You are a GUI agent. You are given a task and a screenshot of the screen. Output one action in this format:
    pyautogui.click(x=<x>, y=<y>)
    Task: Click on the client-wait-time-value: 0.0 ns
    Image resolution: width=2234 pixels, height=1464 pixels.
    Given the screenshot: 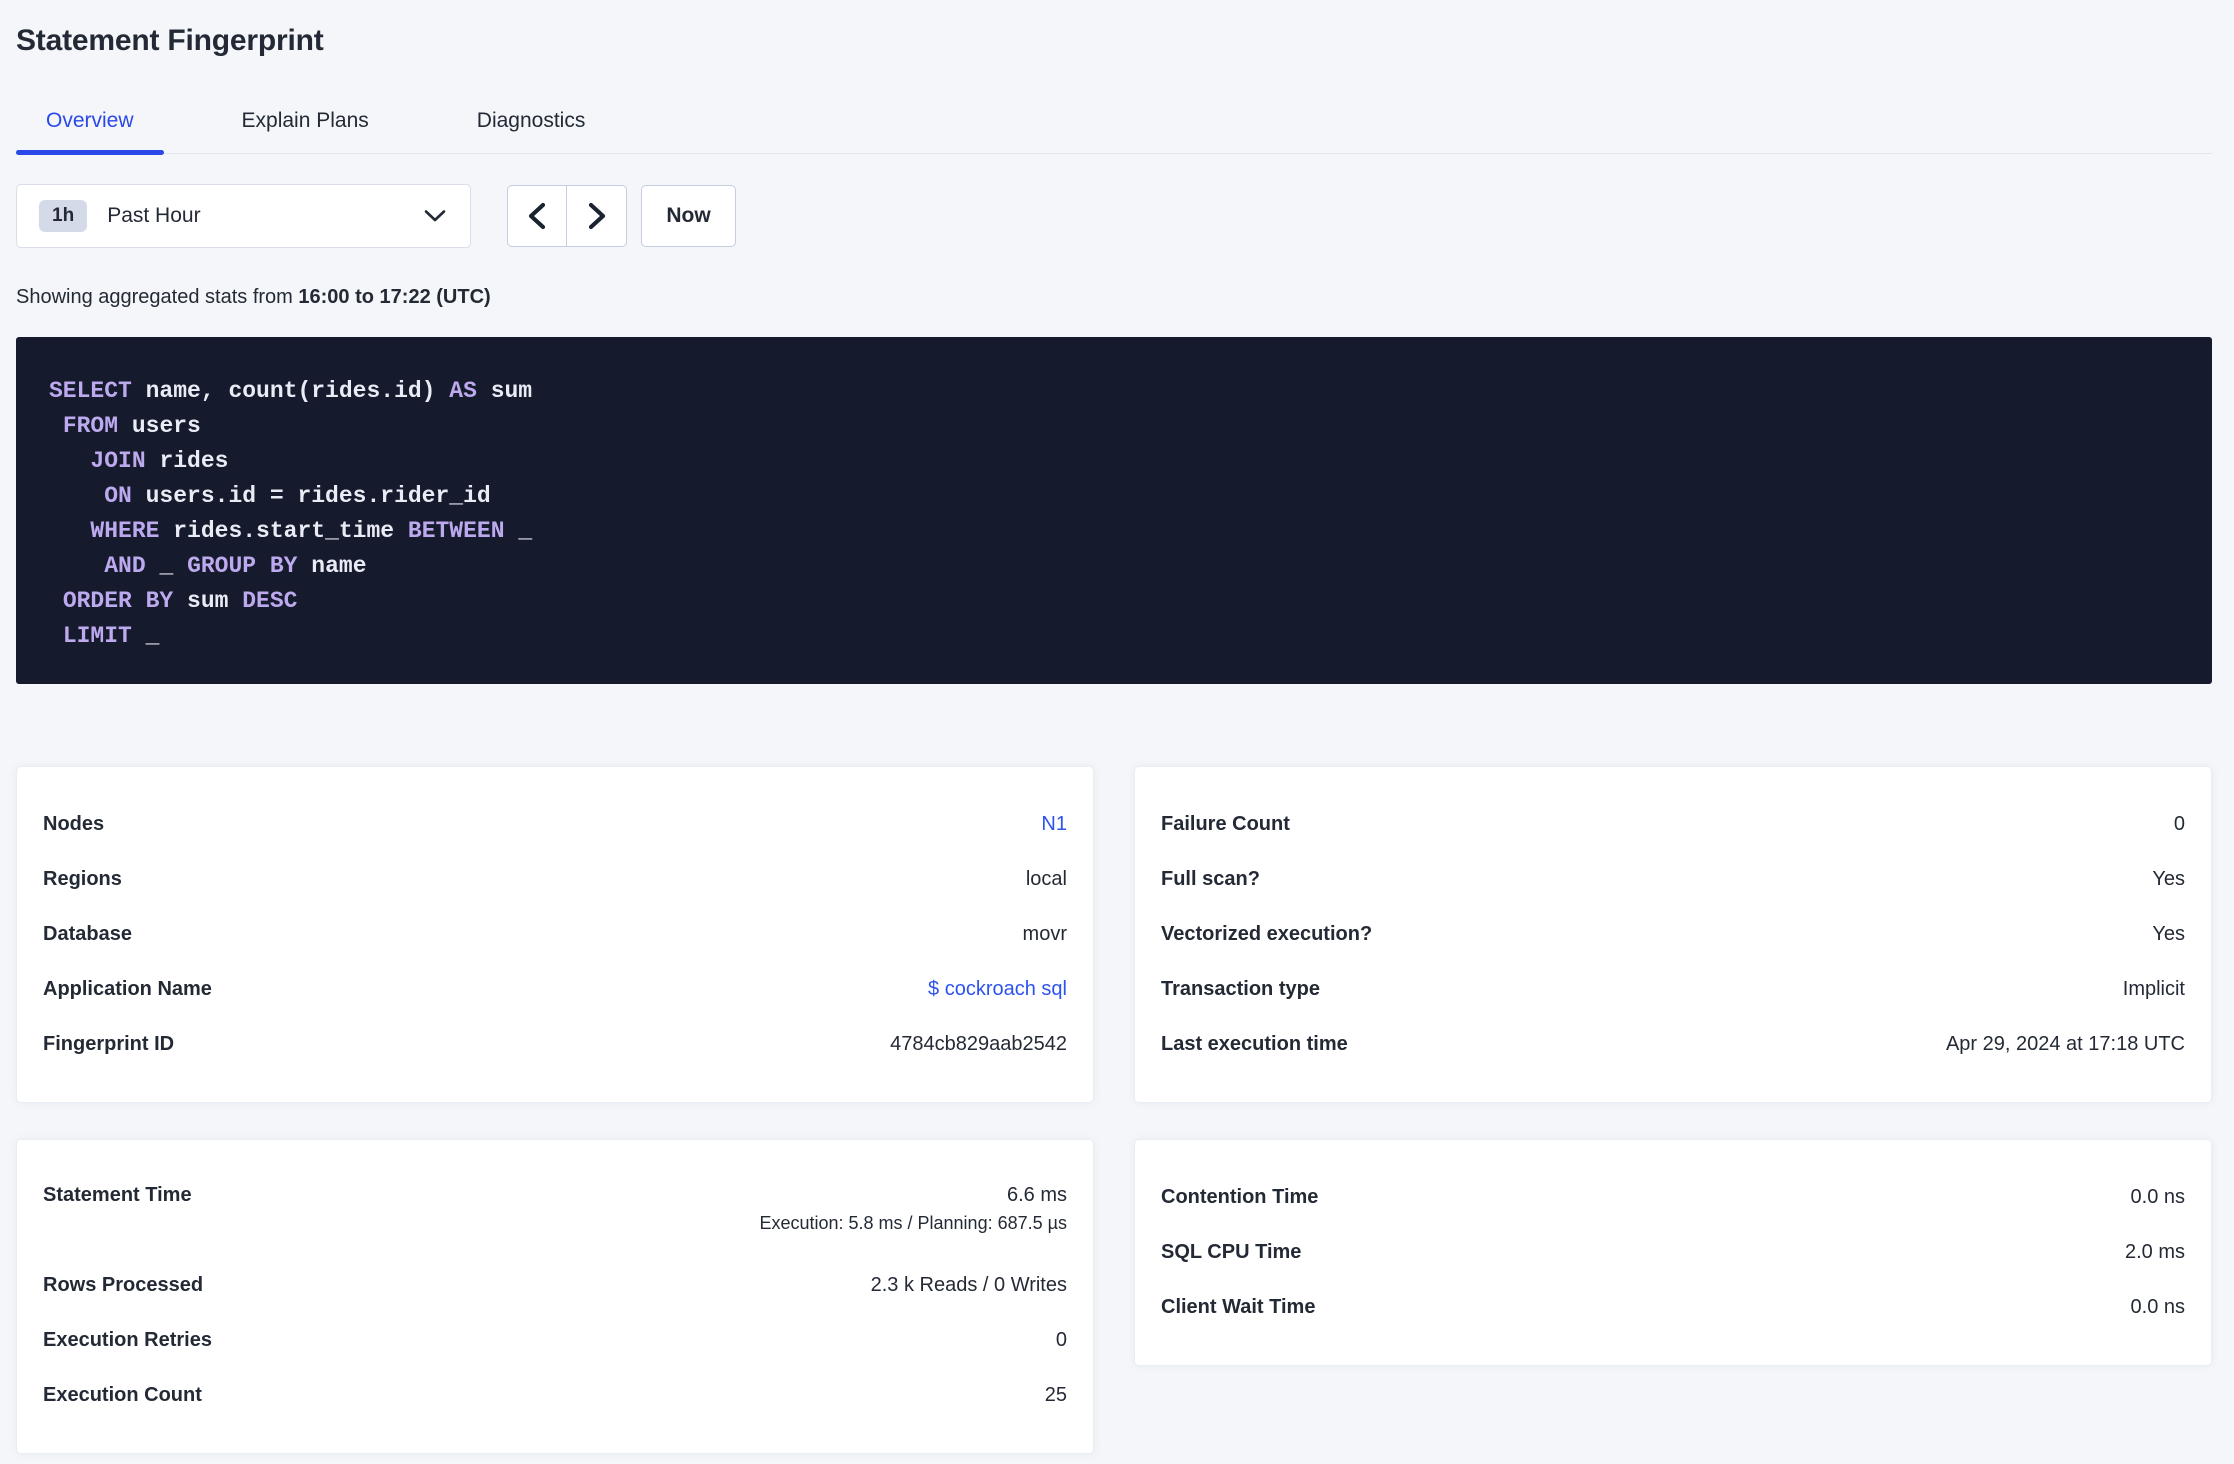 What is the action you would take?
    pyautogui.click(x=2157, y=1307)
    